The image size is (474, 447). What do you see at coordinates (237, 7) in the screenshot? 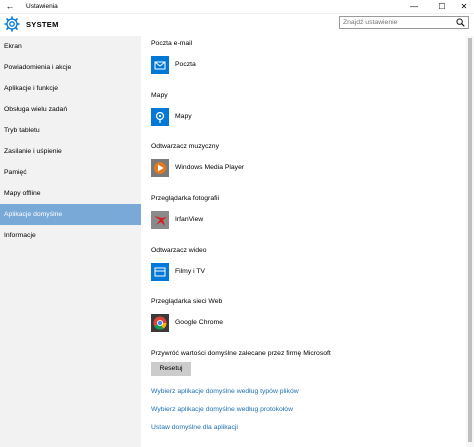
I see `title-bar: ← Ustawienia — ☐ ✕` at bounding box center [237, 7].